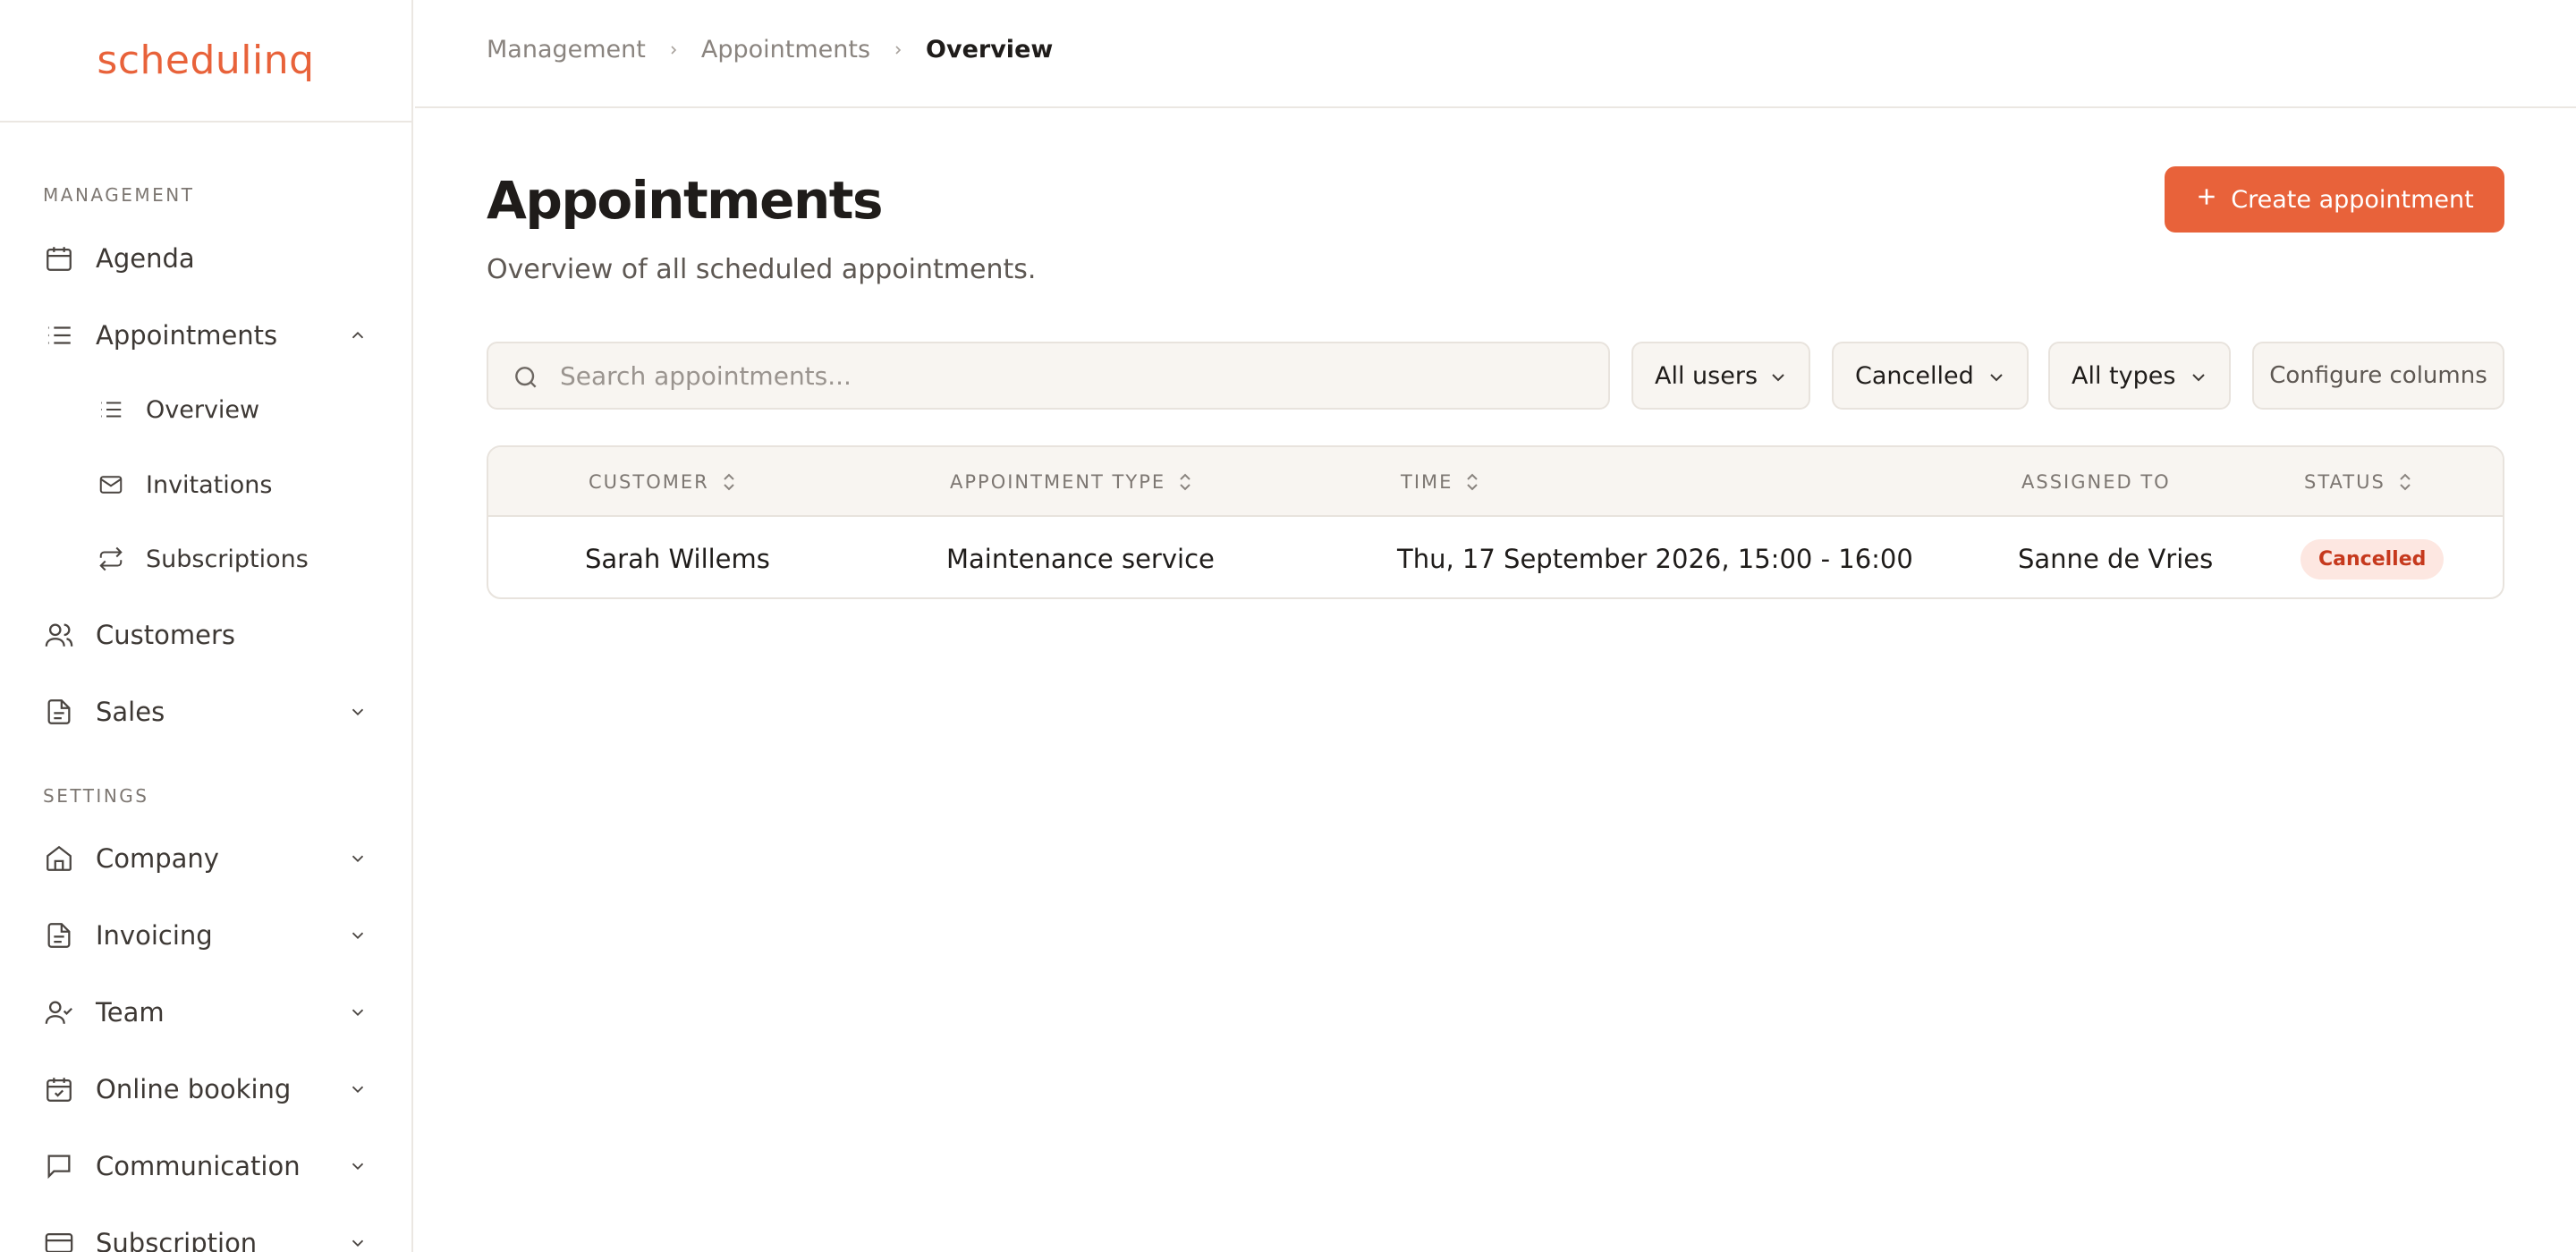 The height and width of the screenshot is (1252, 2576). I want to click on breadcrumb-management: Management, so click(566, 49).